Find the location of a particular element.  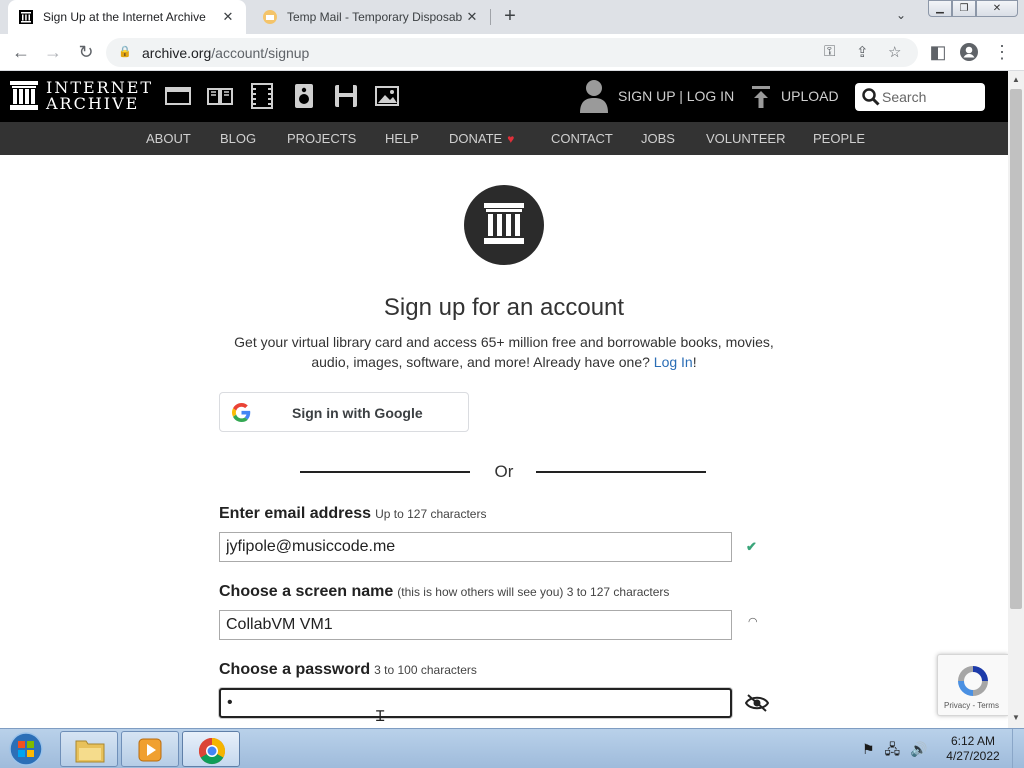

url-text: archive.org/account/signup is located at coordinates (226, 53).